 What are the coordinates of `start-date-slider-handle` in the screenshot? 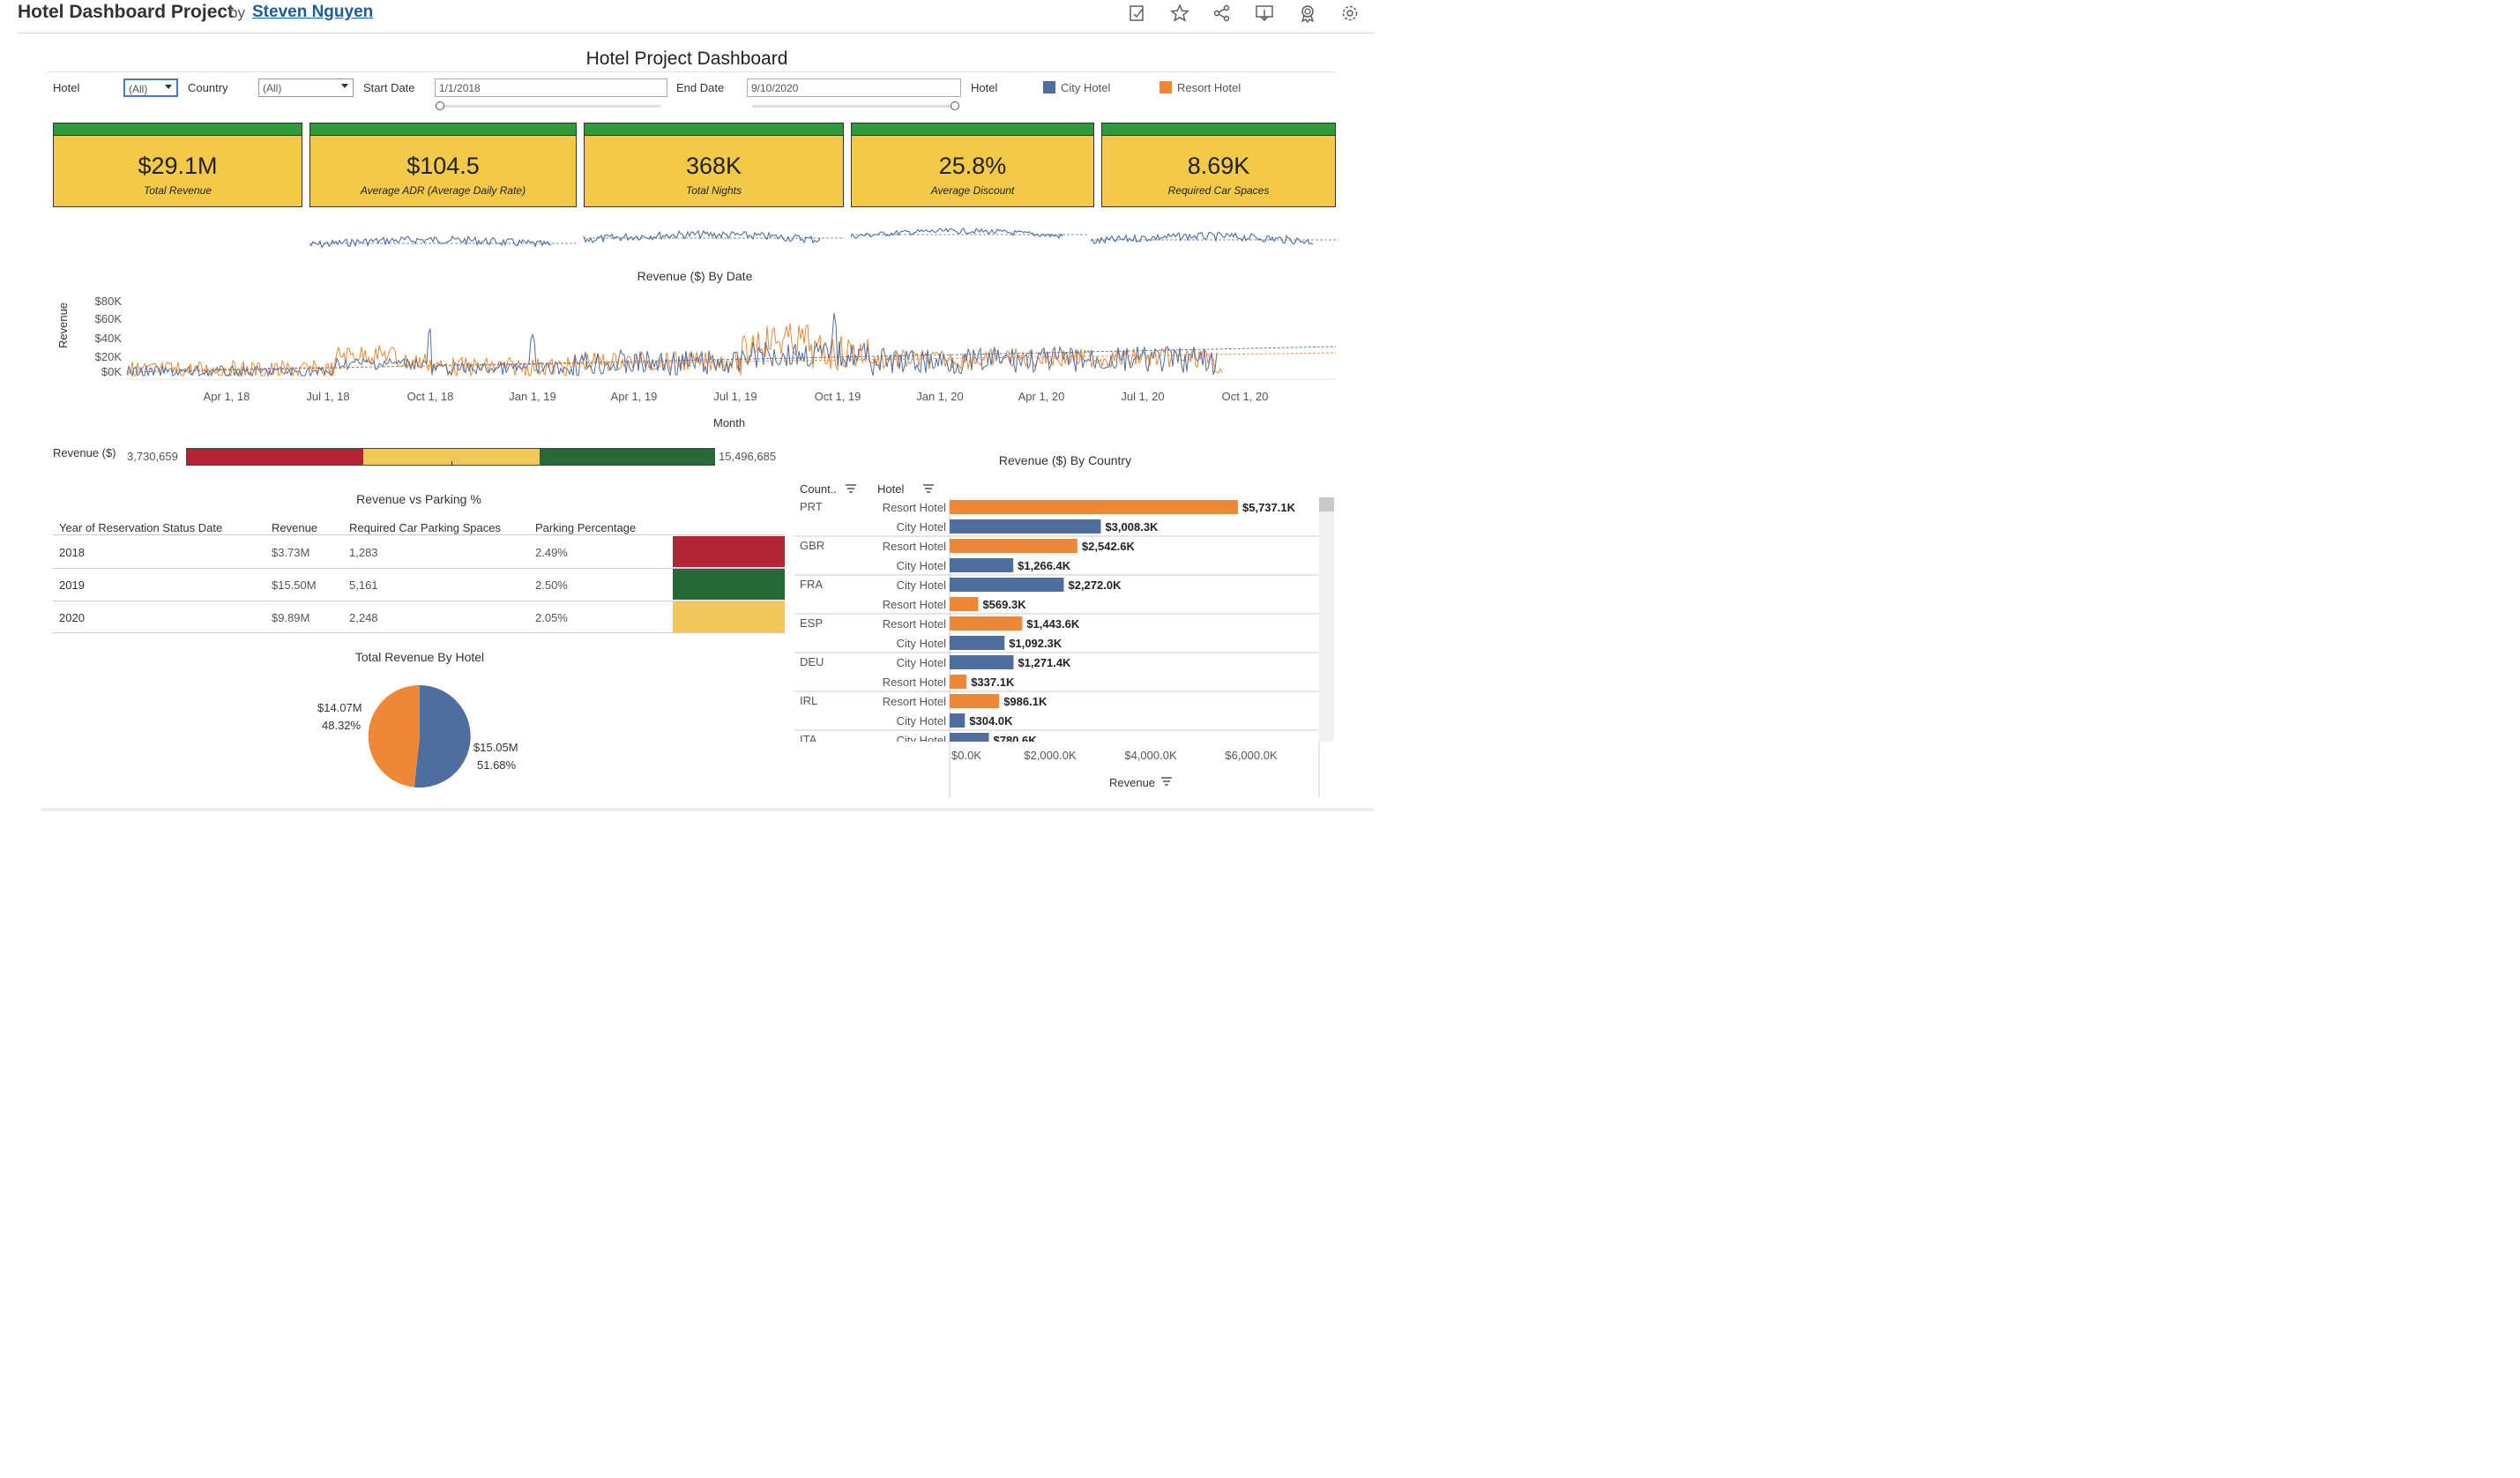 It's located at (440, 106).